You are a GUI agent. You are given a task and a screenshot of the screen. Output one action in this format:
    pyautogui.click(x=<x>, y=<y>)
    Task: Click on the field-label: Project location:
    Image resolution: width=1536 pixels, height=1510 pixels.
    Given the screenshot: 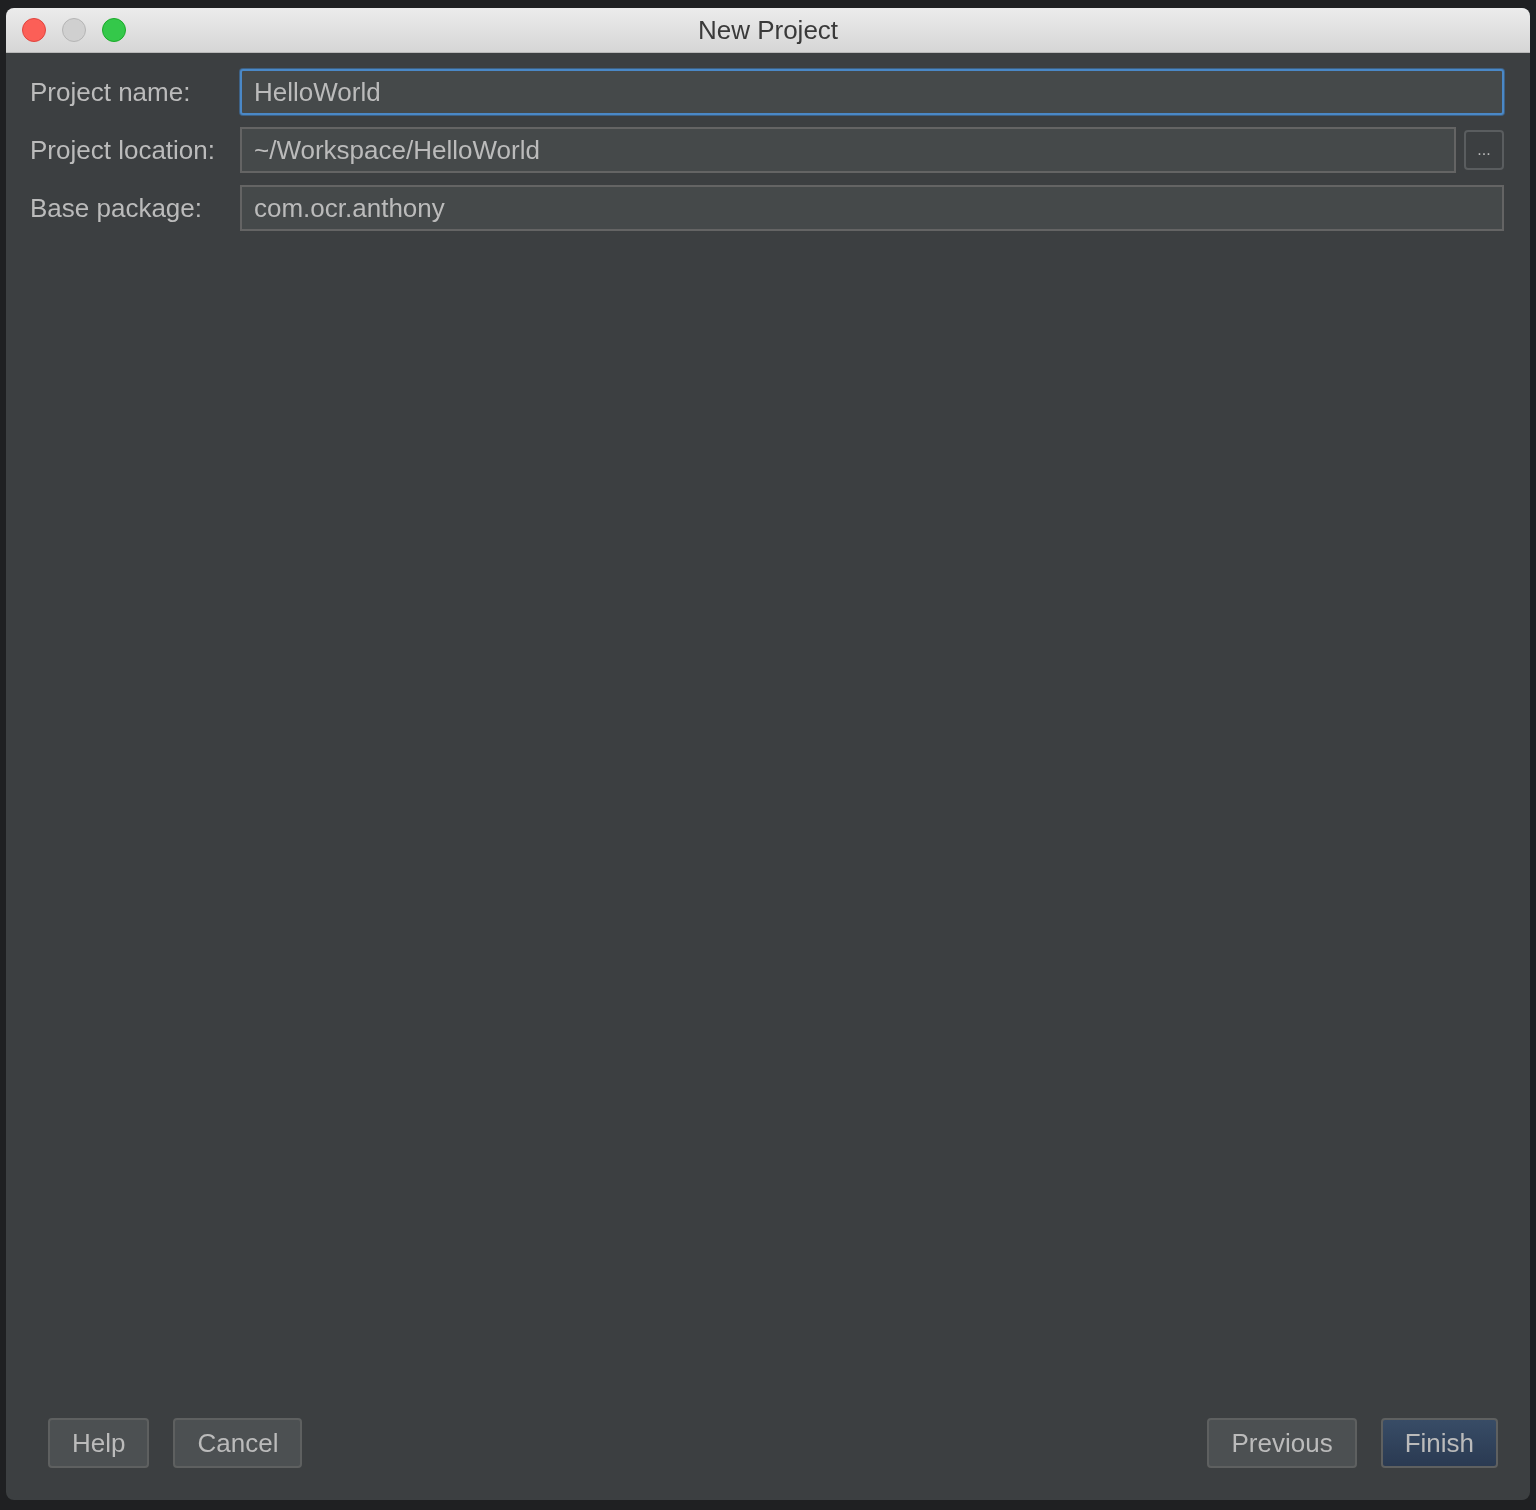 What is the action you would take?
    pyautogui.click(x=123, y=150)
    